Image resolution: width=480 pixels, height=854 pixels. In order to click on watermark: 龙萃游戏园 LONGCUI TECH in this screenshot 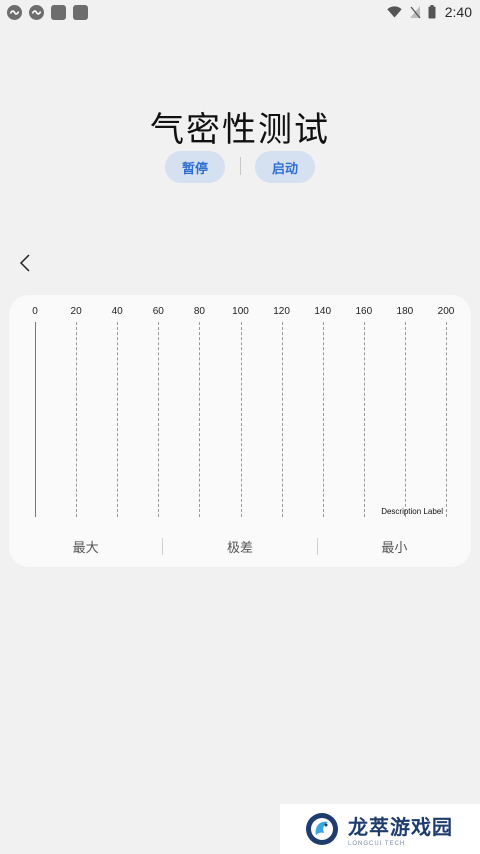, I will do `click(380, 829)`.